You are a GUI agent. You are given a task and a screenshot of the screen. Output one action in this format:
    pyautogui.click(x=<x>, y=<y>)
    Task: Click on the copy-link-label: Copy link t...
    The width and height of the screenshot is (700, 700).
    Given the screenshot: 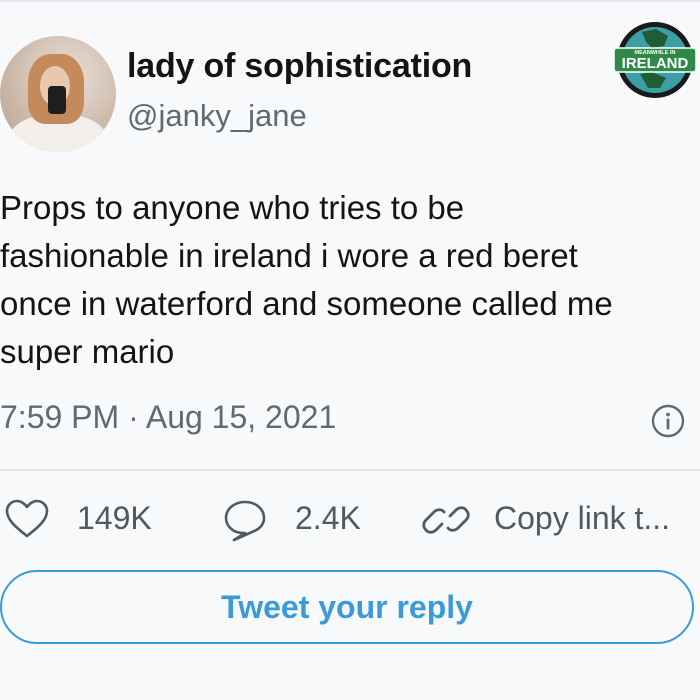 What is the action you would take?
    pyautogui.click(x=582, y=518)
    